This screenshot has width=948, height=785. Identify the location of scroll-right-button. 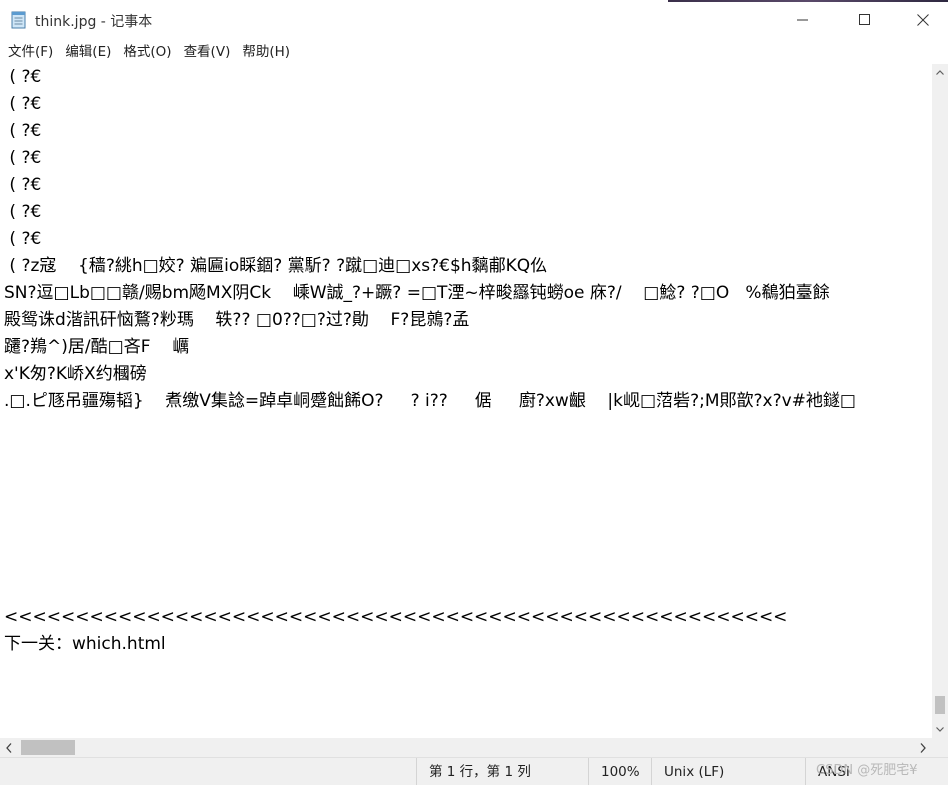
(923, 747).